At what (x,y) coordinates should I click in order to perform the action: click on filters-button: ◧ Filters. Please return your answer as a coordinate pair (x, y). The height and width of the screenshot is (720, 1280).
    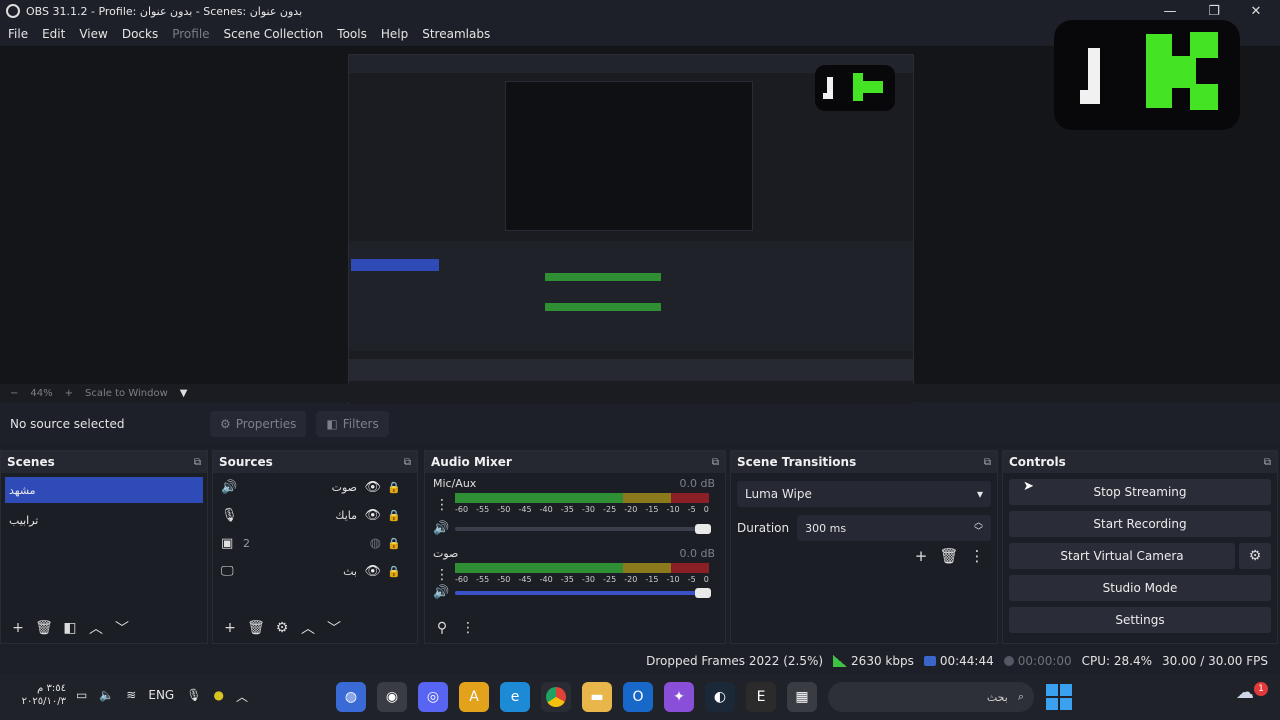
    Looking at the image, I should click on (352, 424).